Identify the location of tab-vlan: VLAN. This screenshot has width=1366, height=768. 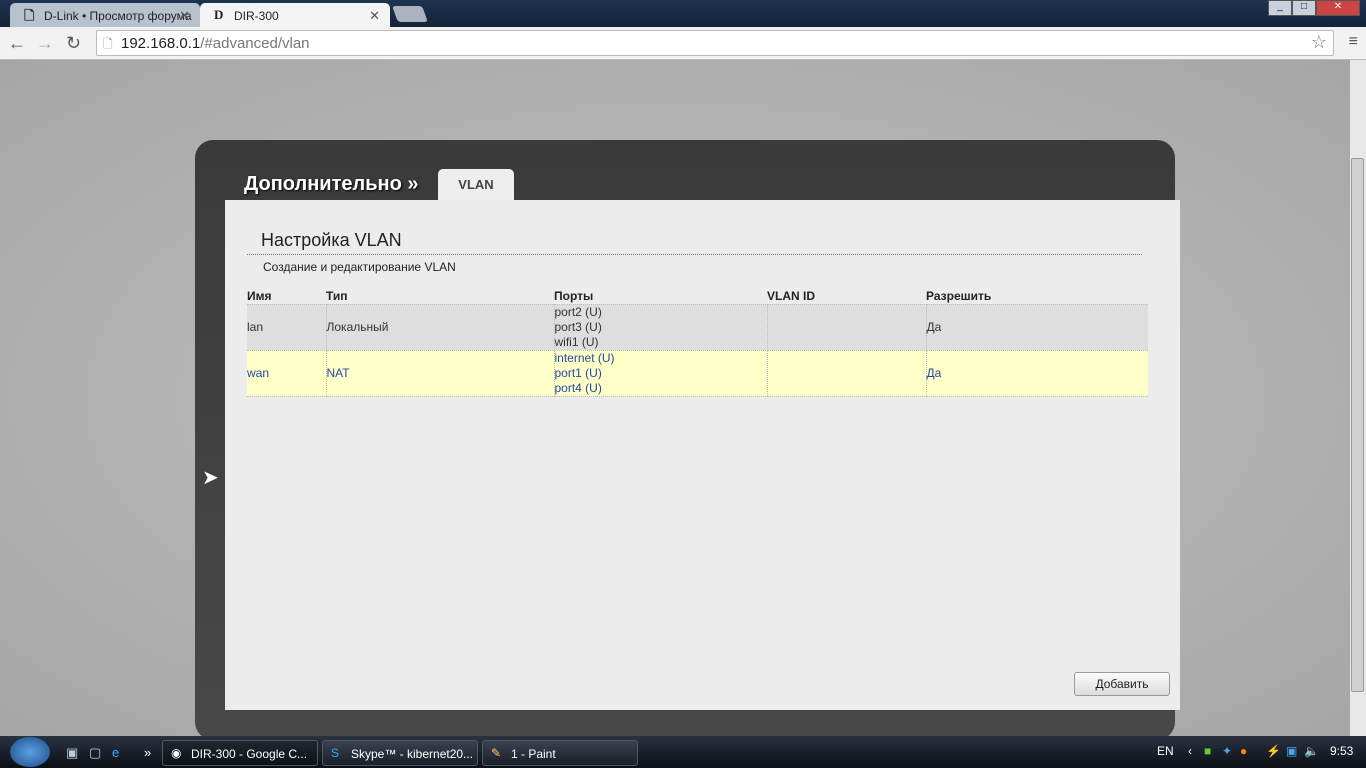
(476, 184).